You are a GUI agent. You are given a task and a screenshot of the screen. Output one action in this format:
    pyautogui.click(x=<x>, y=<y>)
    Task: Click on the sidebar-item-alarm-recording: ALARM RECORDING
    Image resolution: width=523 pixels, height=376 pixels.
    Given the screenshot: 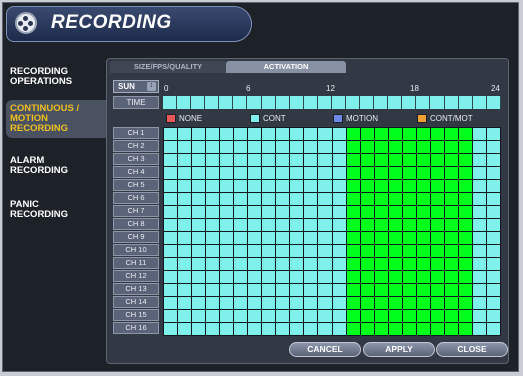 What is the action you would take?
    pyautogui.click(x=56, y=166)
    